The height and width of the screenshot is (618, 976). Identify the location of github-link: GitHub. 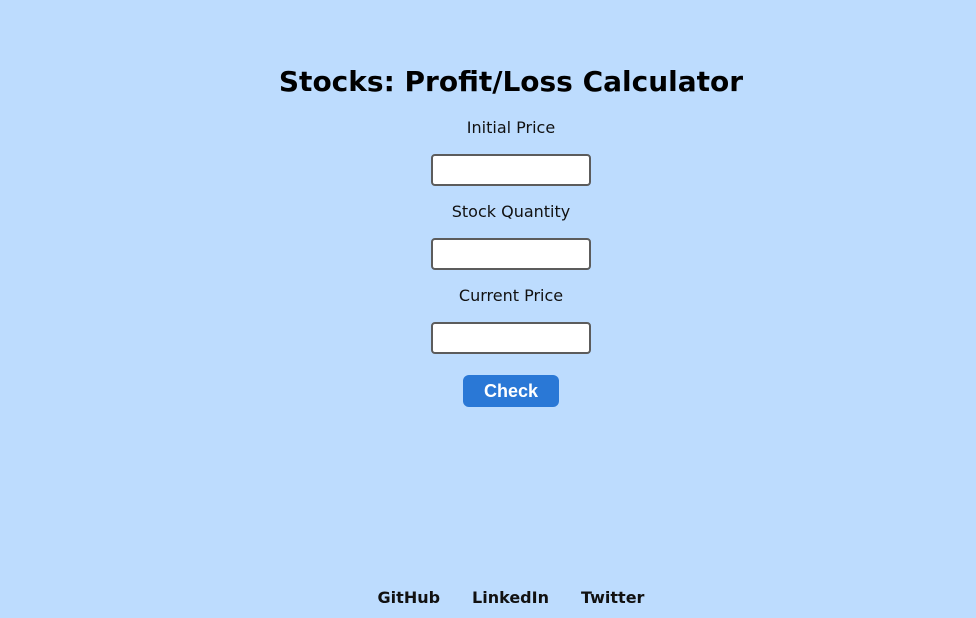
(409, 598).